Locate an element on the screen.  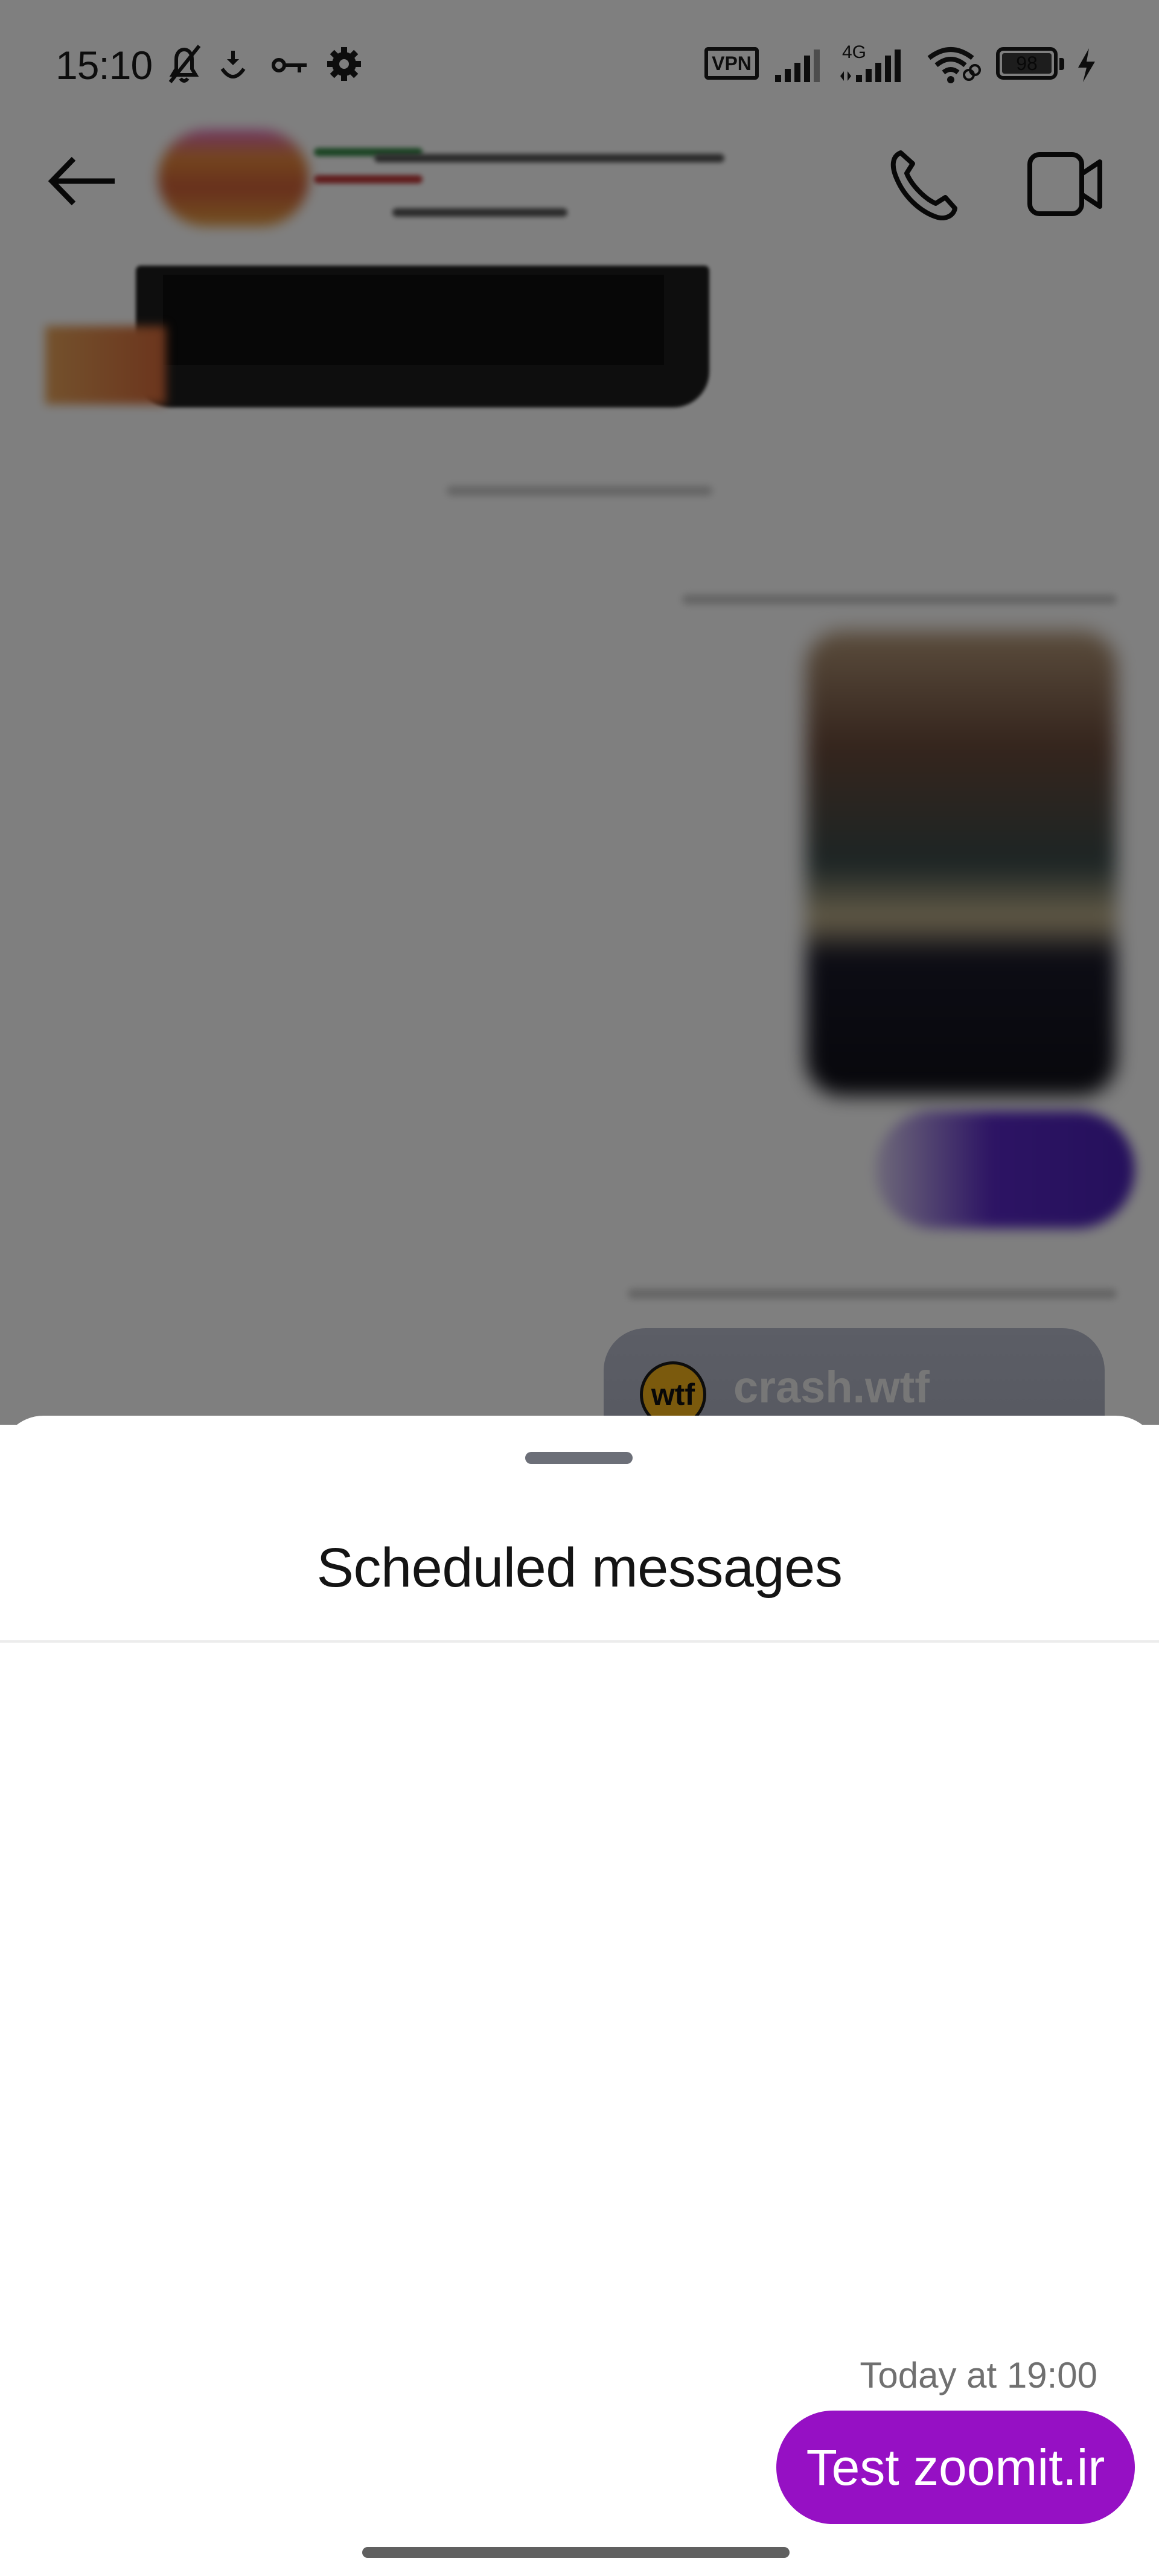
sheet-title: Scheduled messages is located at coordinates (579, 1568).